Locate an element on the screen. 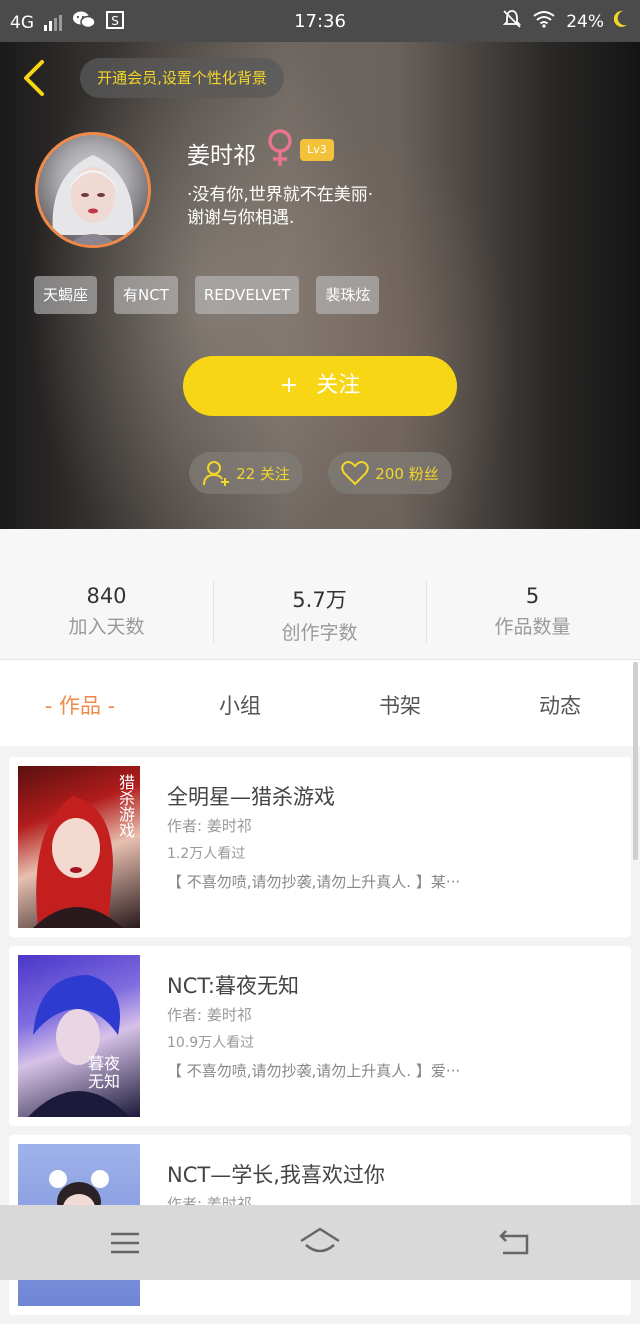  work-cover: 暮夜无知 is located at coordinates (79, 1036).